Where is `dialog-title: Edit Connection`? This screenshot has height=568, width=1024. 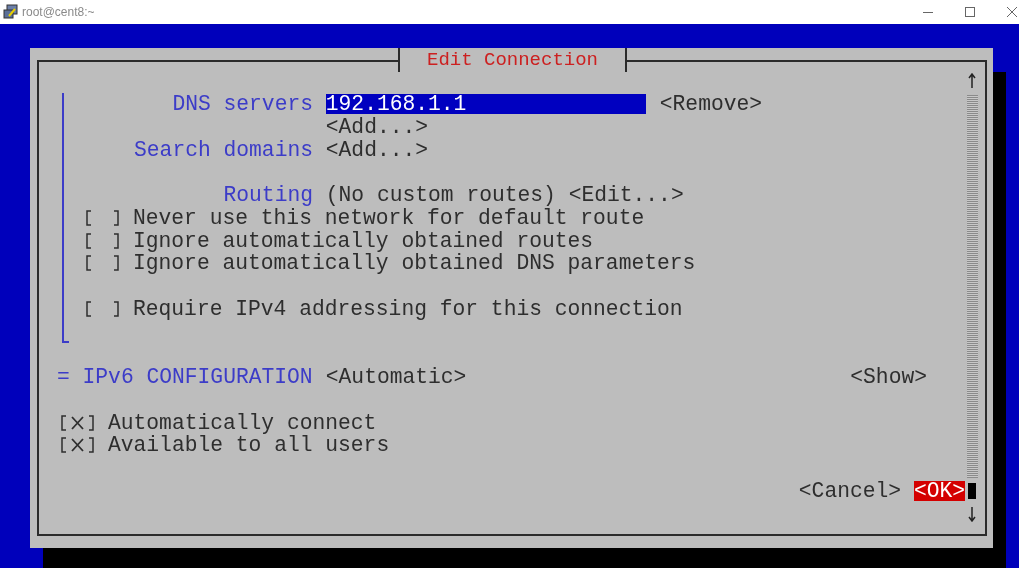 dialog-title: Edit Connection is located at coordinates (512, 60).